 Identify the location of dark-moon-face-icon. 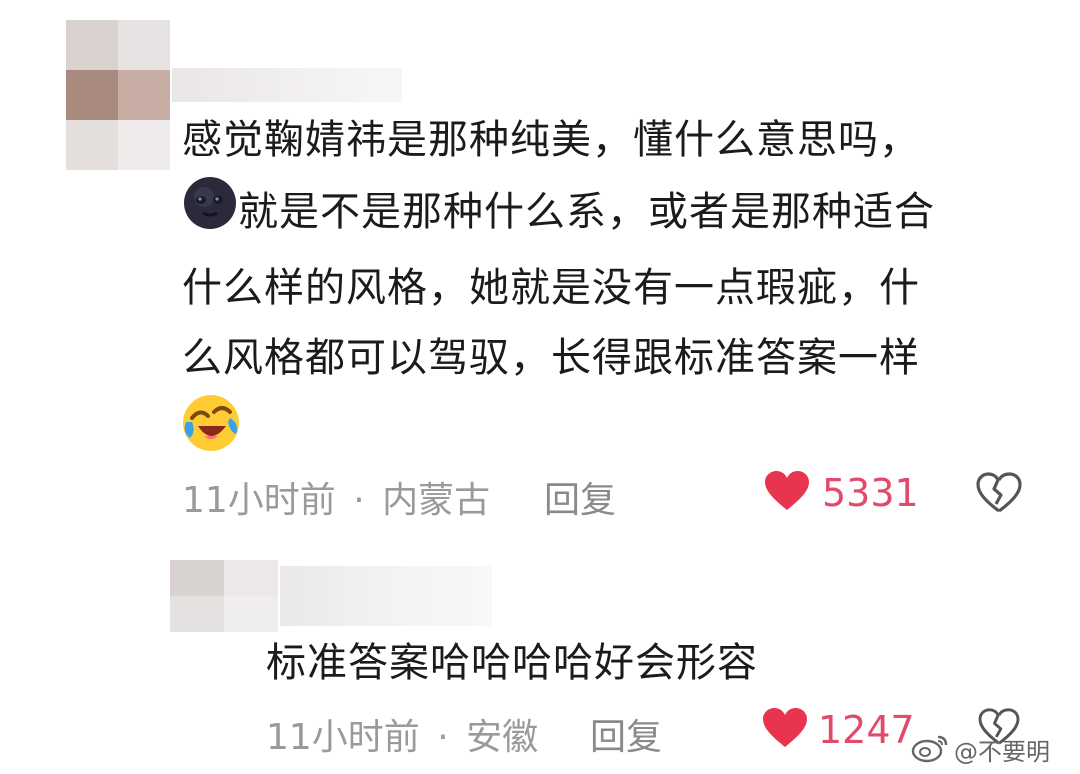
(210, 214).